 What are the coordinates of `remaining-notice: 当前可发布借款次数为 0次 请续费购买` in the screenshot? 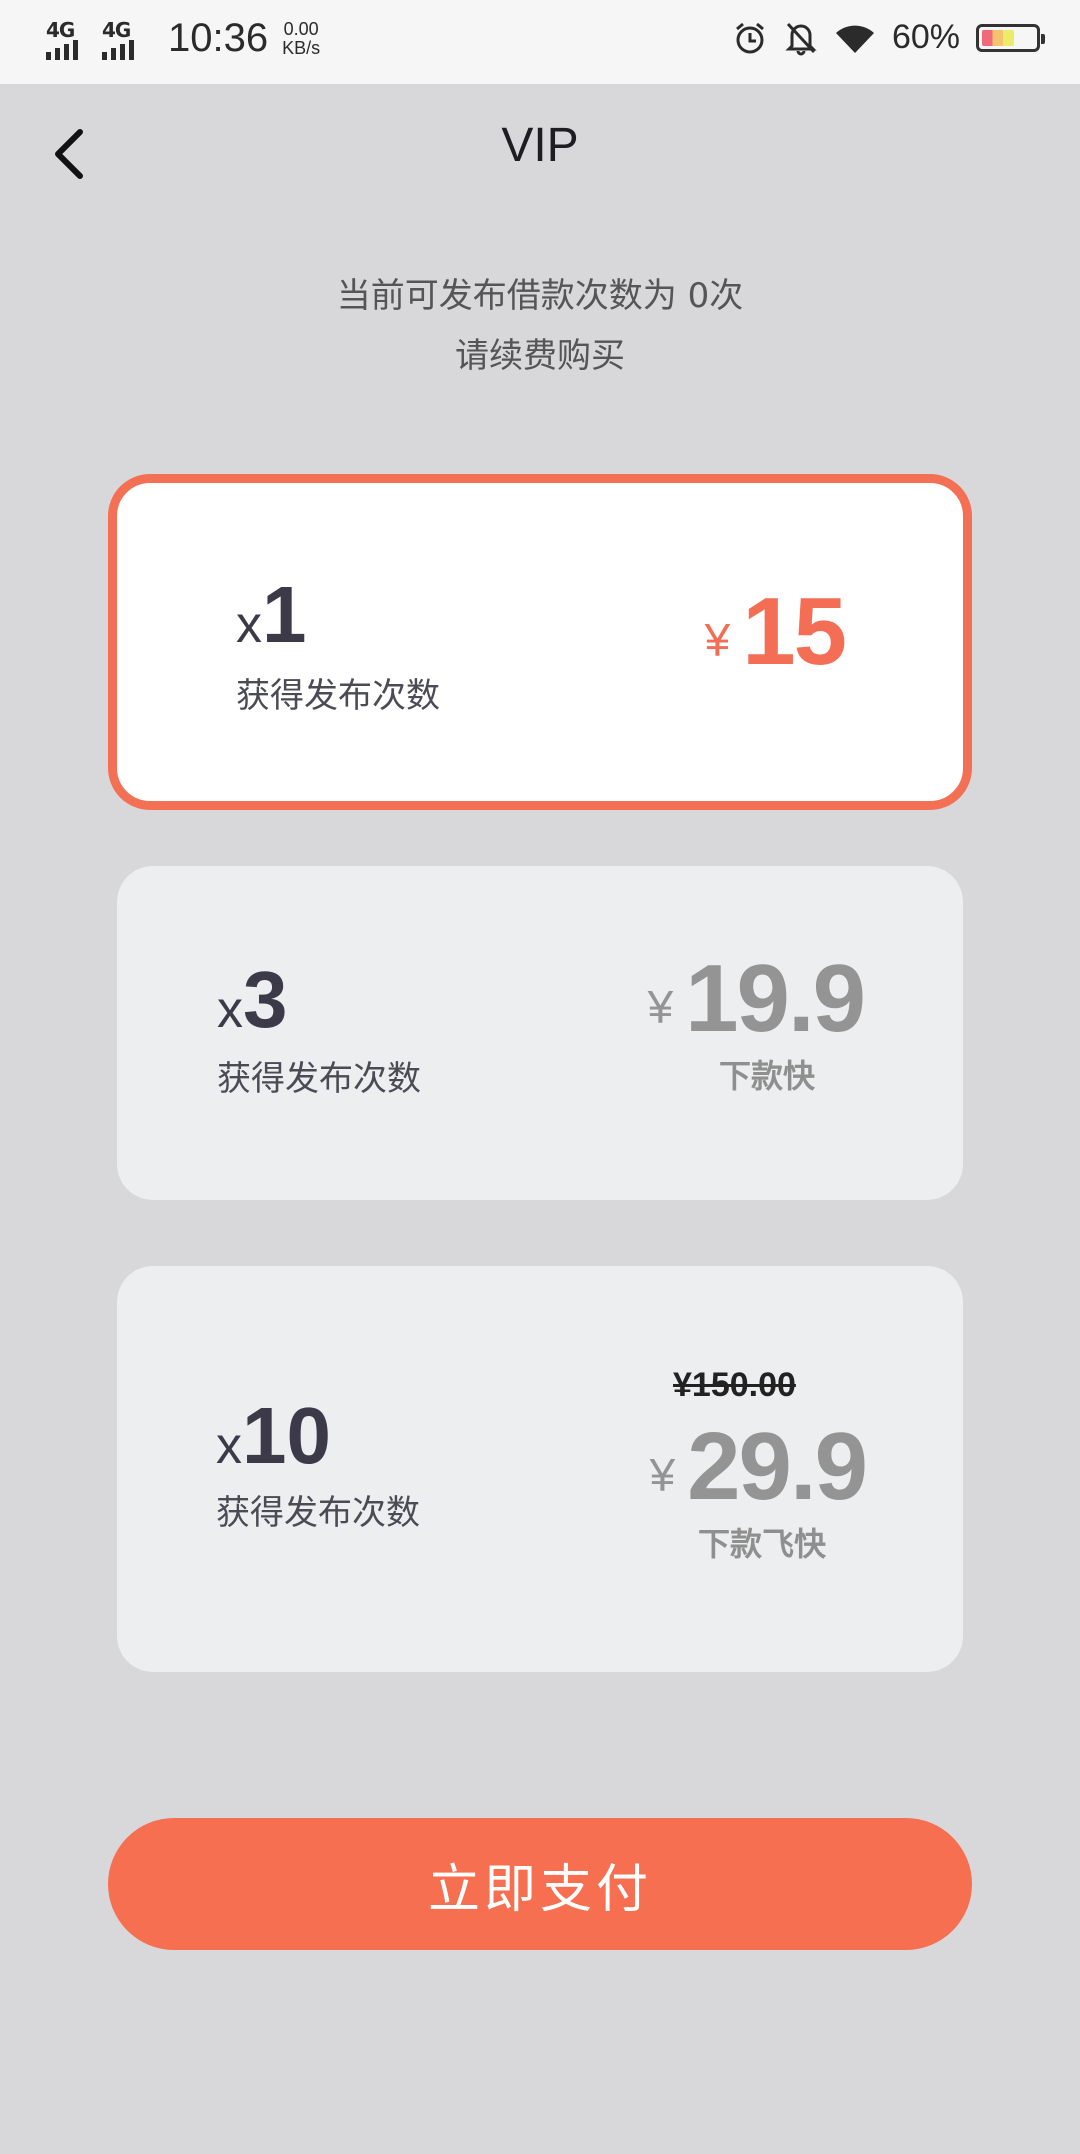 It's located at (540, 326).